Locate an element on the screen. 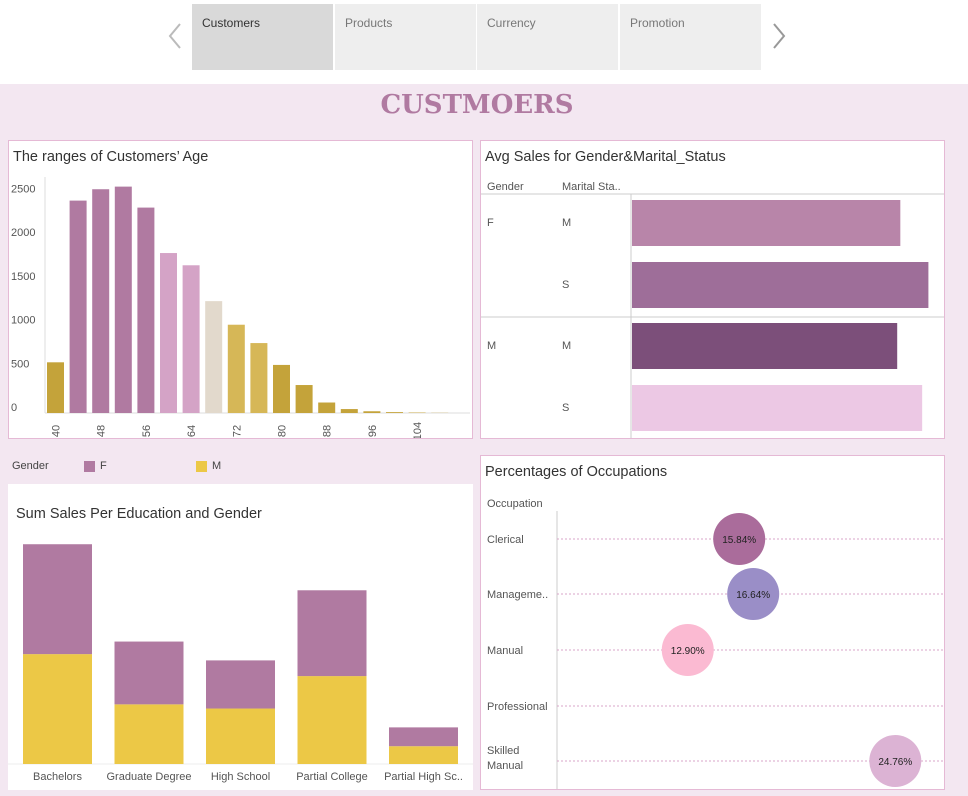 This screenshot has height=796, width=968. x-tick-label: Partial College is located at coordinates (332, 777).